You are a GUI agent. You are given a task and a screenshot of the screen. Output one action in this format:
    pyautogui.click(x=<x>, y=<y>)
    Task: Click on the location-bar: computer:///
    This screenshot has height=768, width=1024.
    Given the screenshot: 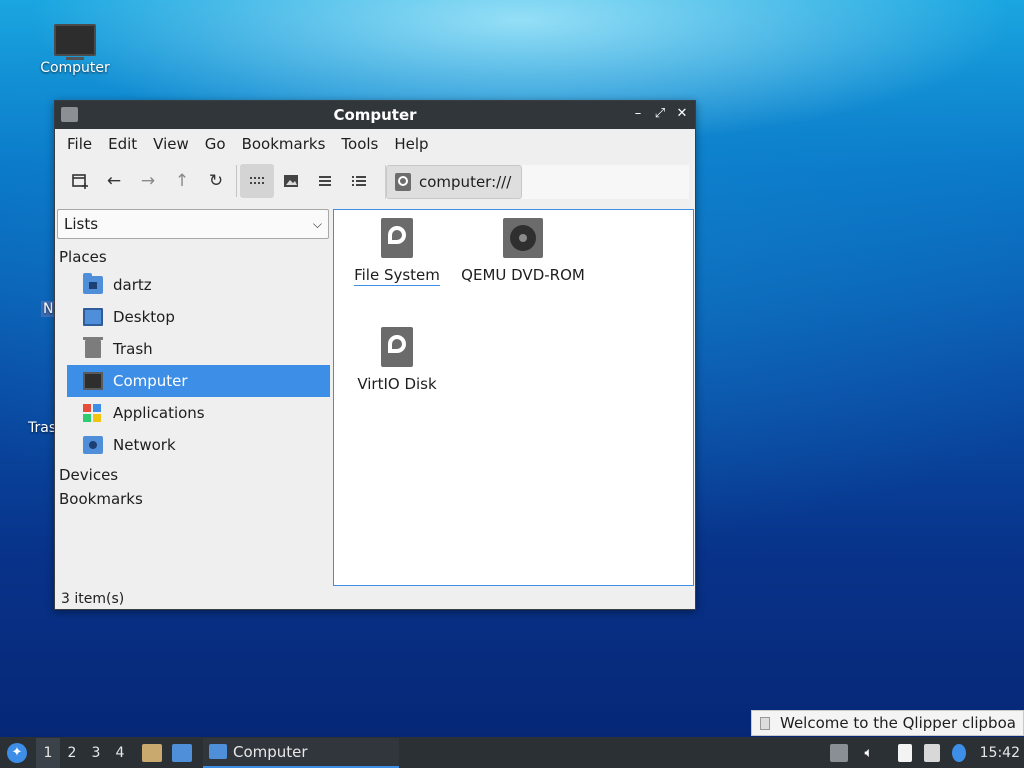 What is the action you would take?
    pyautogui.click(x=537, y=182)
    